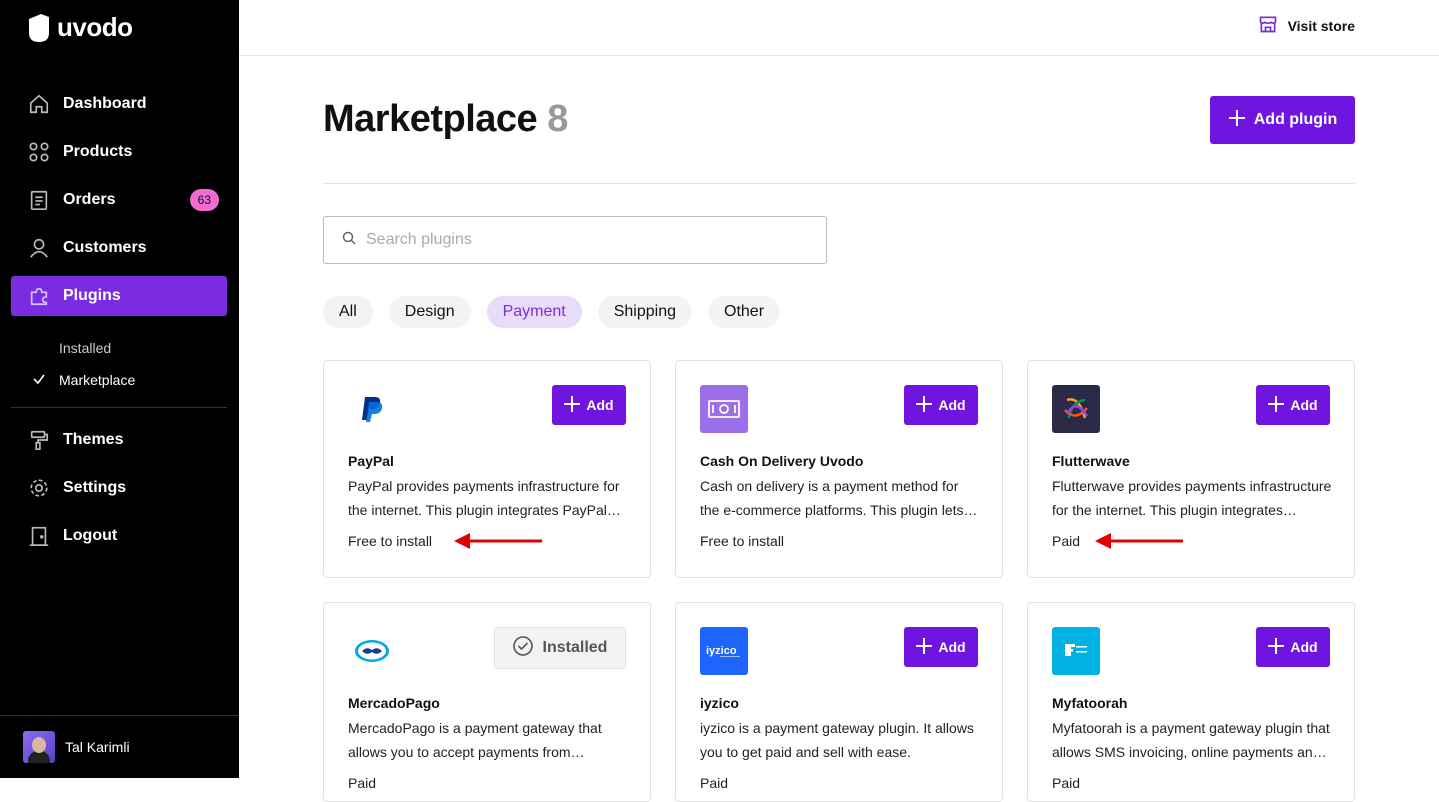 The height and width of the screenshot is (802, 1439). Describe the element at coordinates (575, 647) in the screenshot. I see `installed-label: Installed` at that location.